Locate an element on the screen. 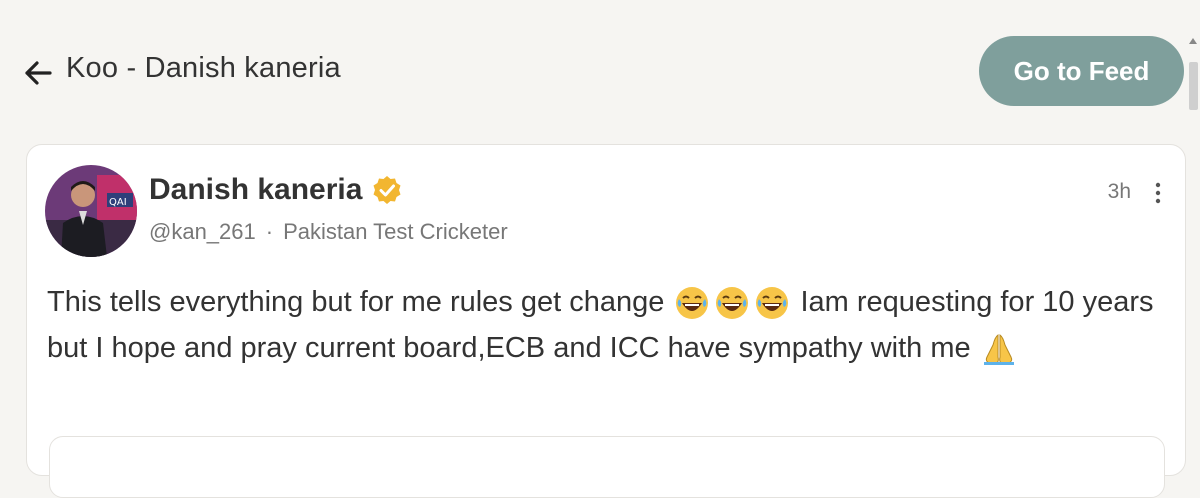 The height and width of the screenshot is (498, 1200). author-meta: @kan_261 · Pakistan Test Cricketer is located at coordinates (328, 232).